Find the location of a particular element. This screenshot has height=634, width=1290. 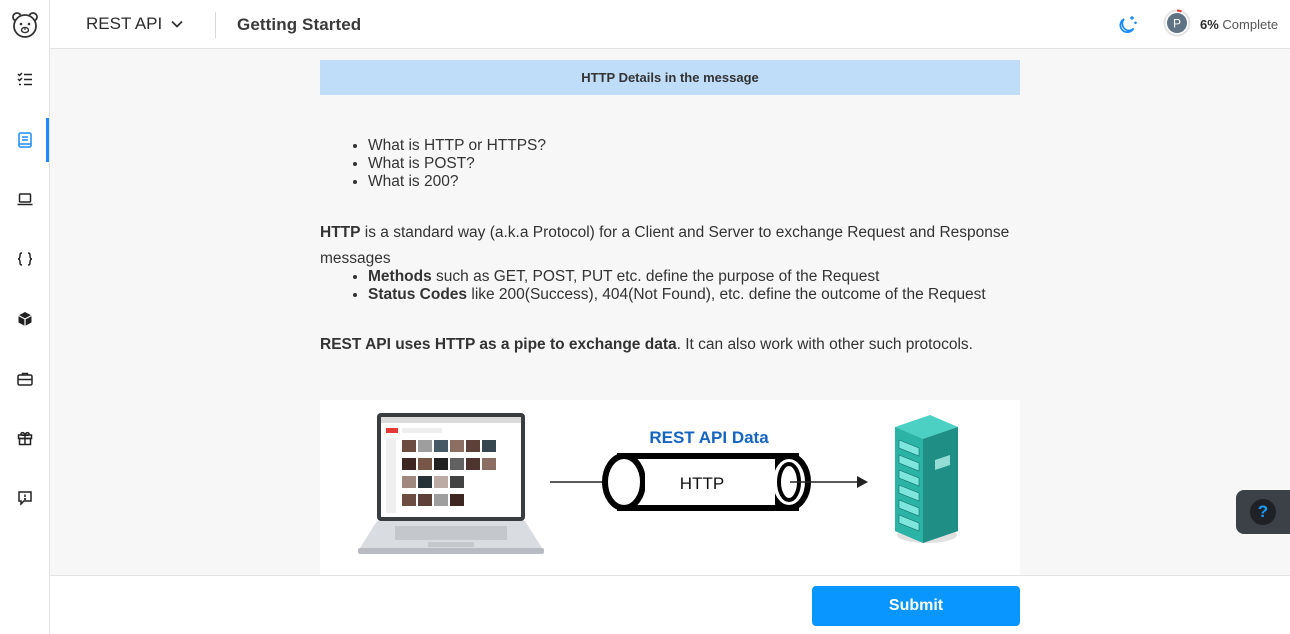

server-illustration is located at coordinates (926, 479).